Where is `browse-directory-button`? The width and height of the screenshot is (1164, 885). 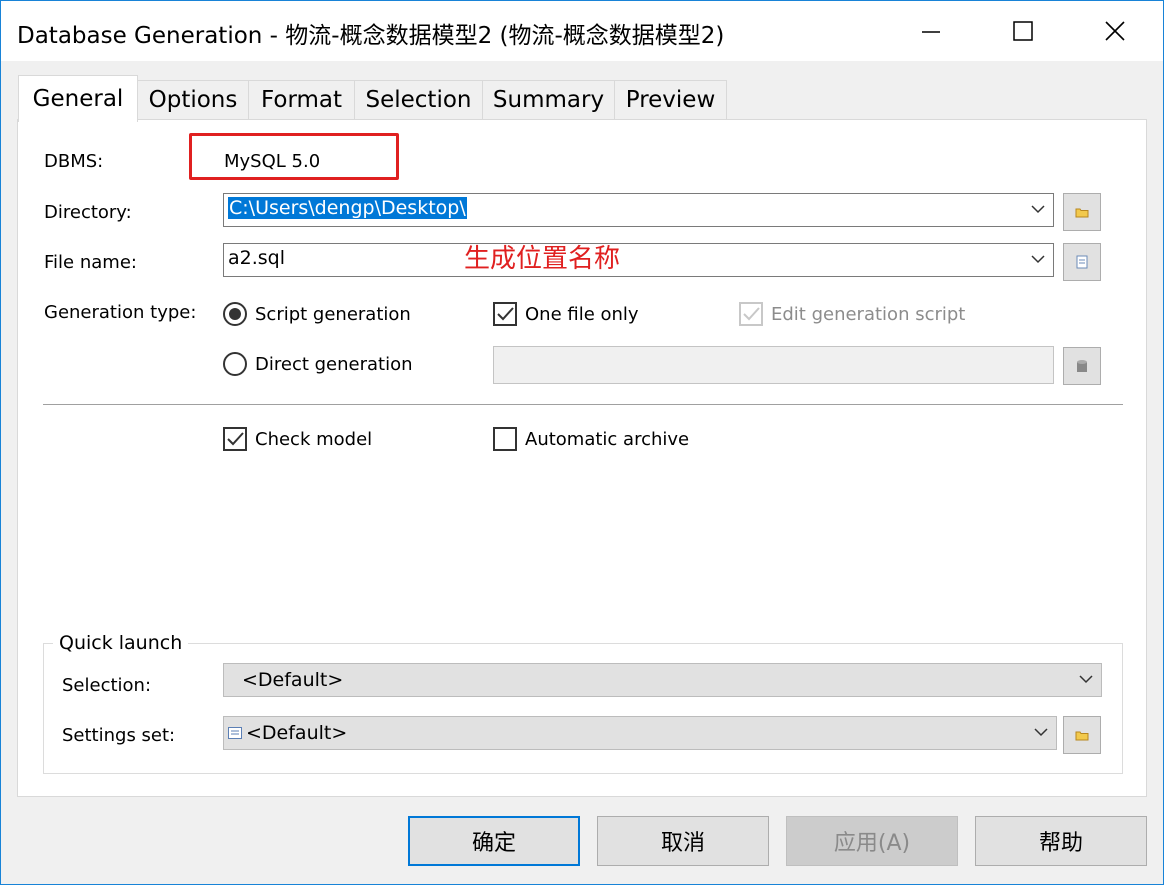 browse-directory-button is located at coordinates (1082, 212).